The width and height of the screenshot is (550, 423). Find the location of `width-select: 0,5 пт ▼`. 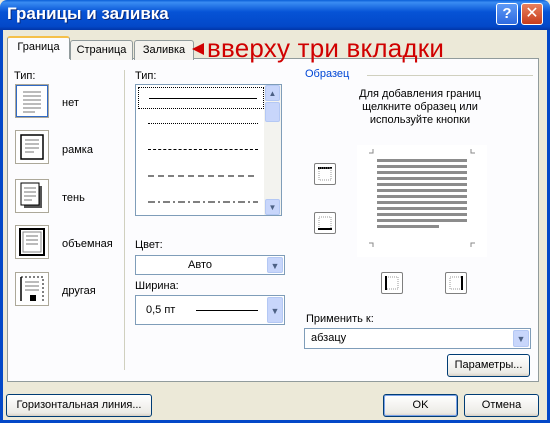

width-select: 0,5 пт ▼ is located at coordinates (210, 310).